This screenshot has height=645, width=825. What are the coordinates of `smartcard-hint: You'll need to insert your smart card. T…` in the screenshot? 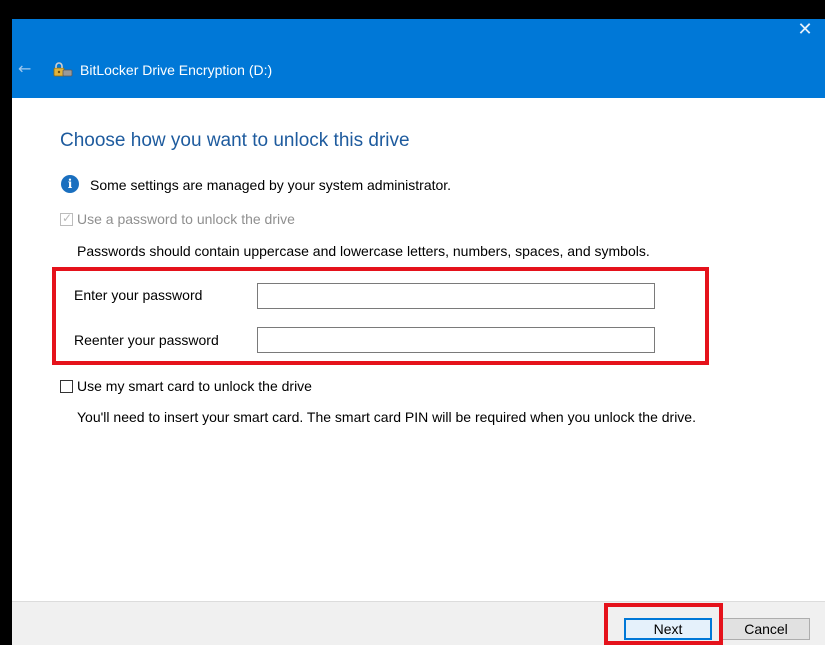 It's located at (386, 417).